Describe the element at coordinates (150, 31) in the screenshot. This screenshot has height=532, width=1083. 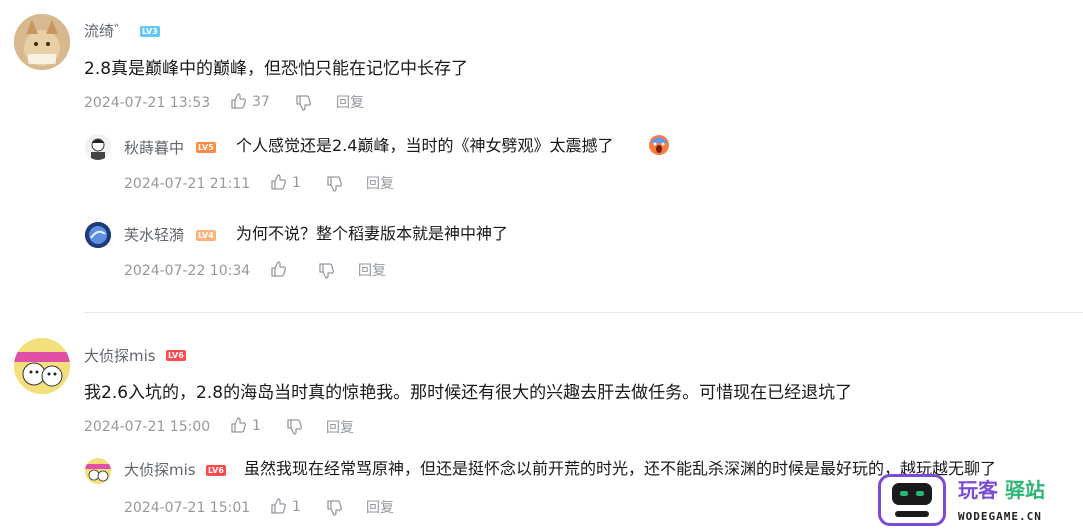
I see `level-badge: LV3` at that location.